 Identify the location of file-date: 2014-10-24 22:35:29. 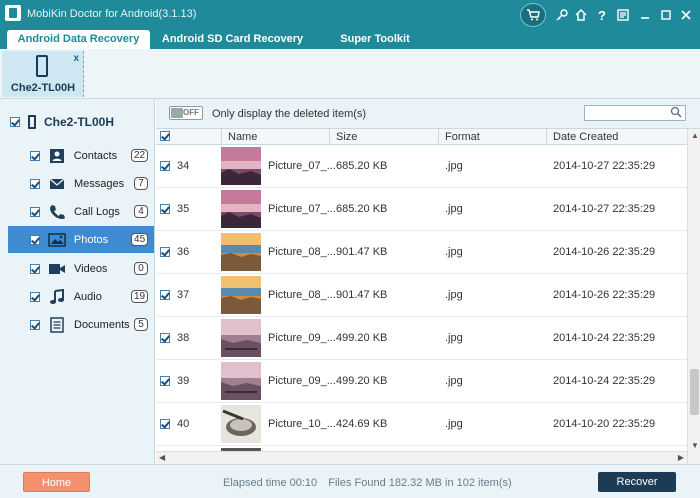
(604, 338).